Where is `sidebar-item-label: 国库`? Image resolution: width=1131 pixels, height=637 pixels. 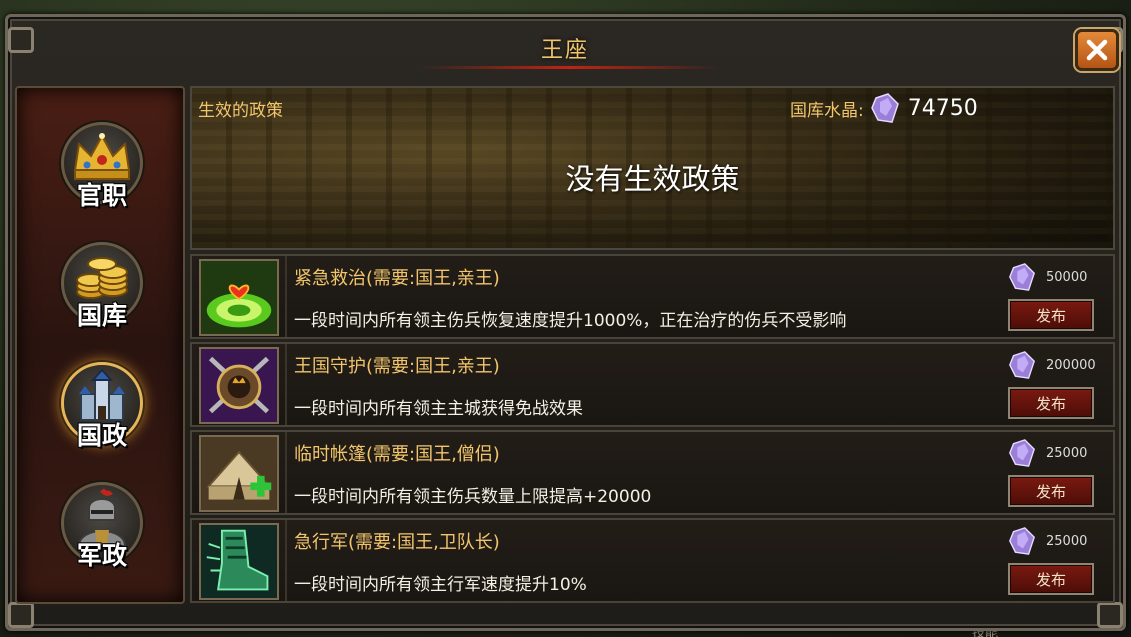
sidebar-item-label: 国库 is located at coordinates (101, 315).